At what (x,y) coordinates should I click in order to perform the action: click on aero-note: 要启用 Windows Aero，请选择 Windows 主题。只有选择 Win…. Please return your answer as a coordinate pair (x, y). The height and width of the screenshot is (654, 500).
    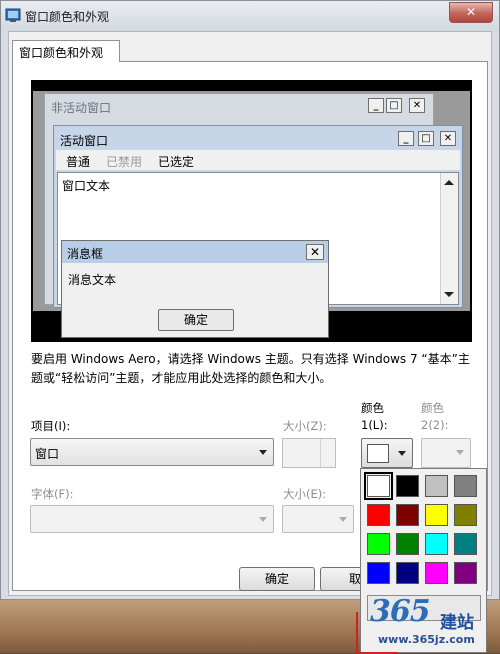
    Looking at the image, I should click on (250, 368).